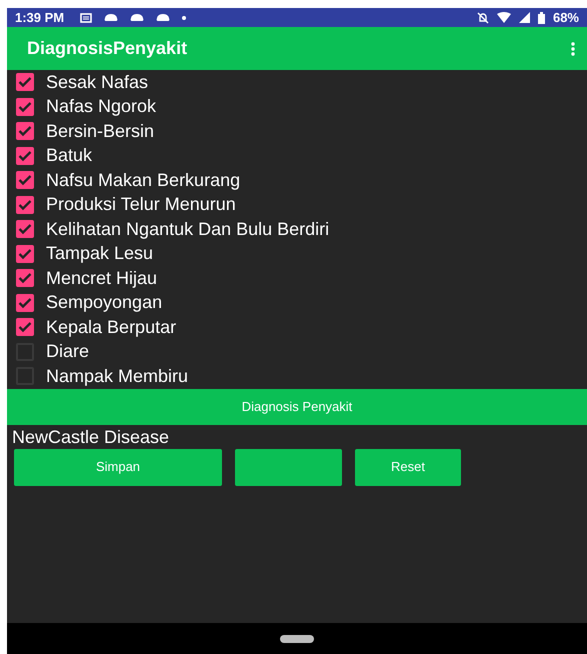 The height and width of the screenshot is (654, 587). What do you see at coordinates (118, 467) in the screenshot?
I see `save-button: Simpan` at bounding box center [118, 467].